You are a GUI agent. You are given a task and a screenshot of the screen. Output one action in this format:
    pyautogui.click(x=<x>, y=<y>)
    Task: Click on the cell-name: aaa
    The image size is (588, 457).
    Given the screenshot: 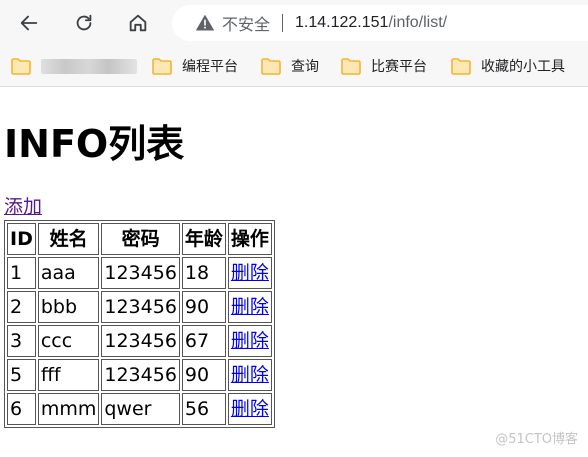 What is the action you would take?
    pyautogui.click(x=68, y=273)
    